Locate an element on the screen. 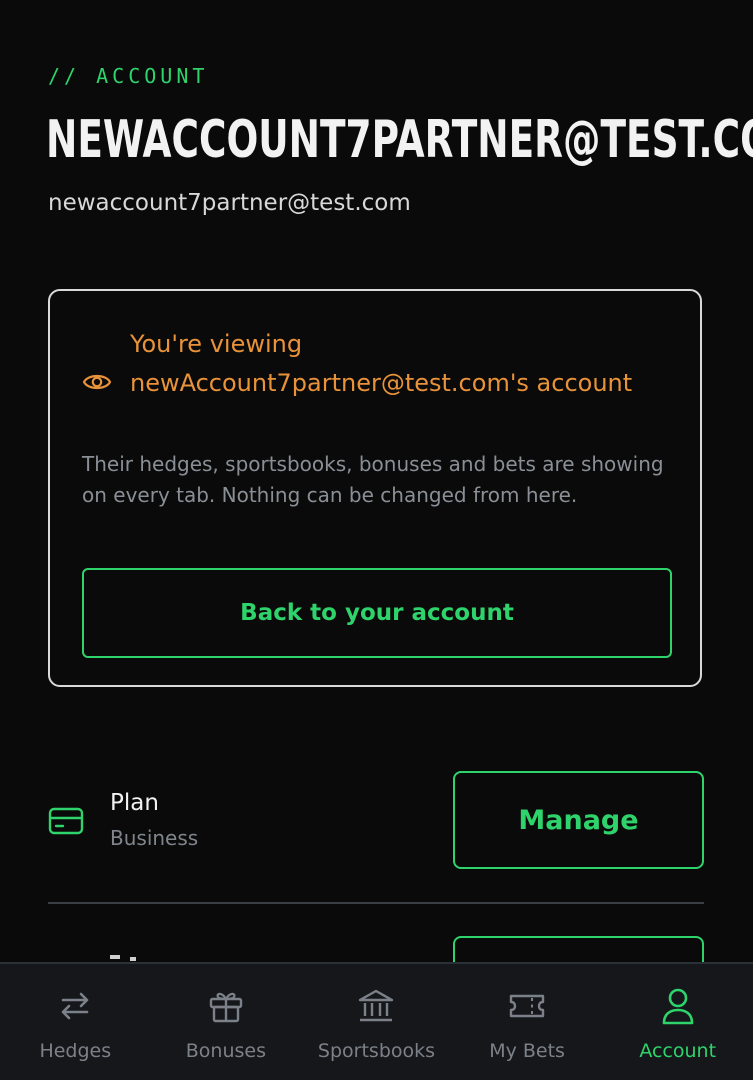 The image size is (753, 1080). tab-label: Bonuses is located at coordinates (225, 1051).